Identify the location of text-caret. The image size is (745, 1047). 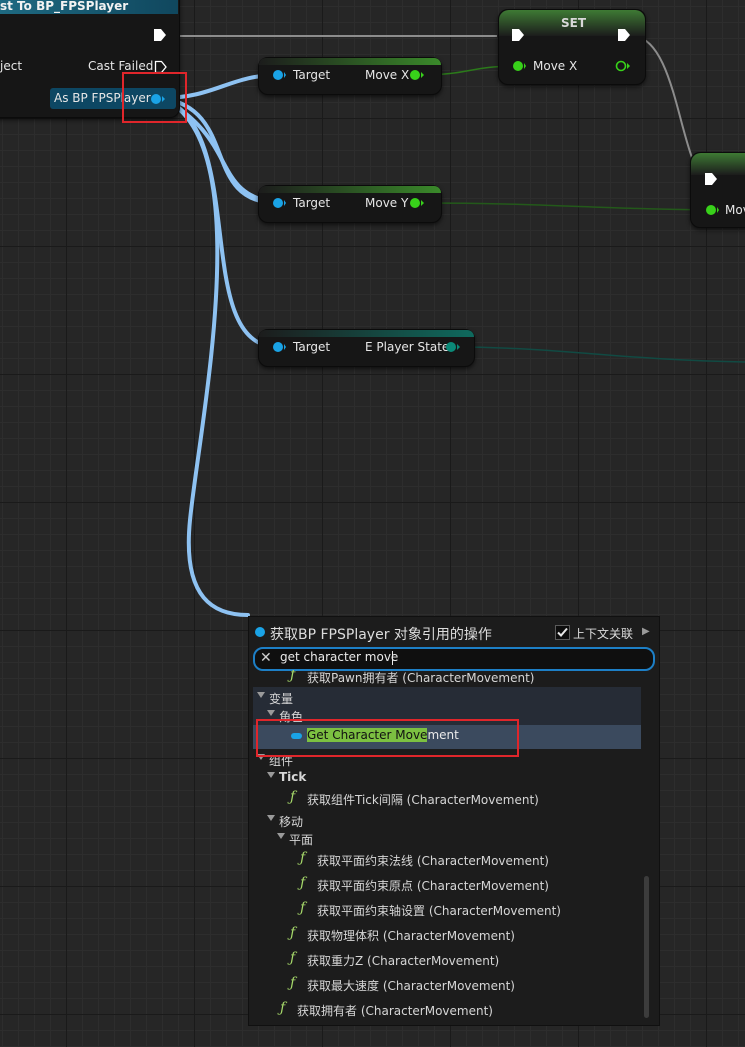
(392, 658).